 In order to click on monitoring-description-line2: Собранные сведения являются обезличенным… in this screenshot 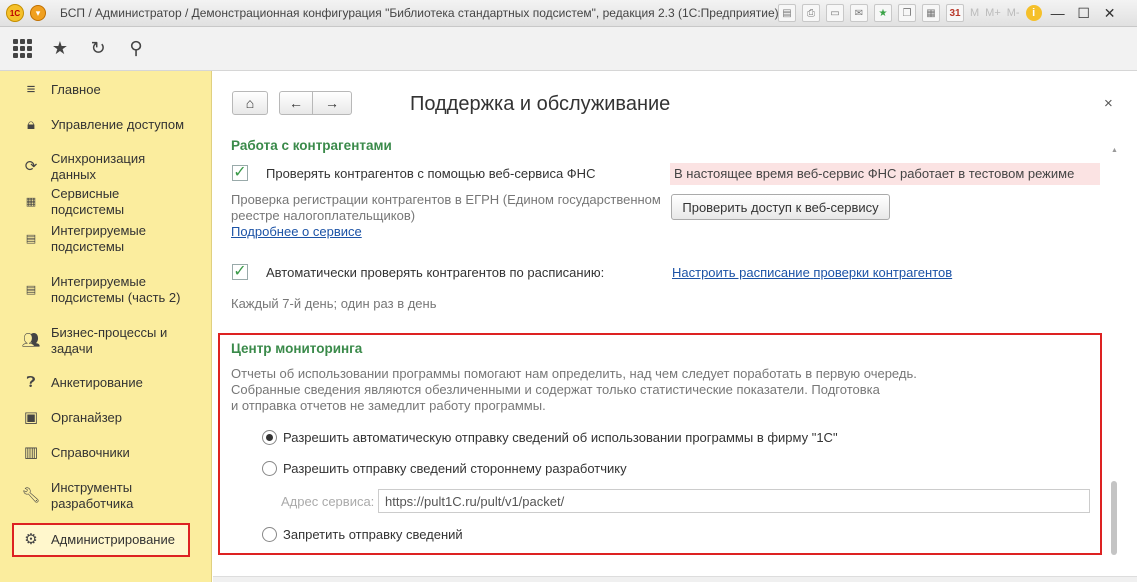, I will do `click(555, 389)`.